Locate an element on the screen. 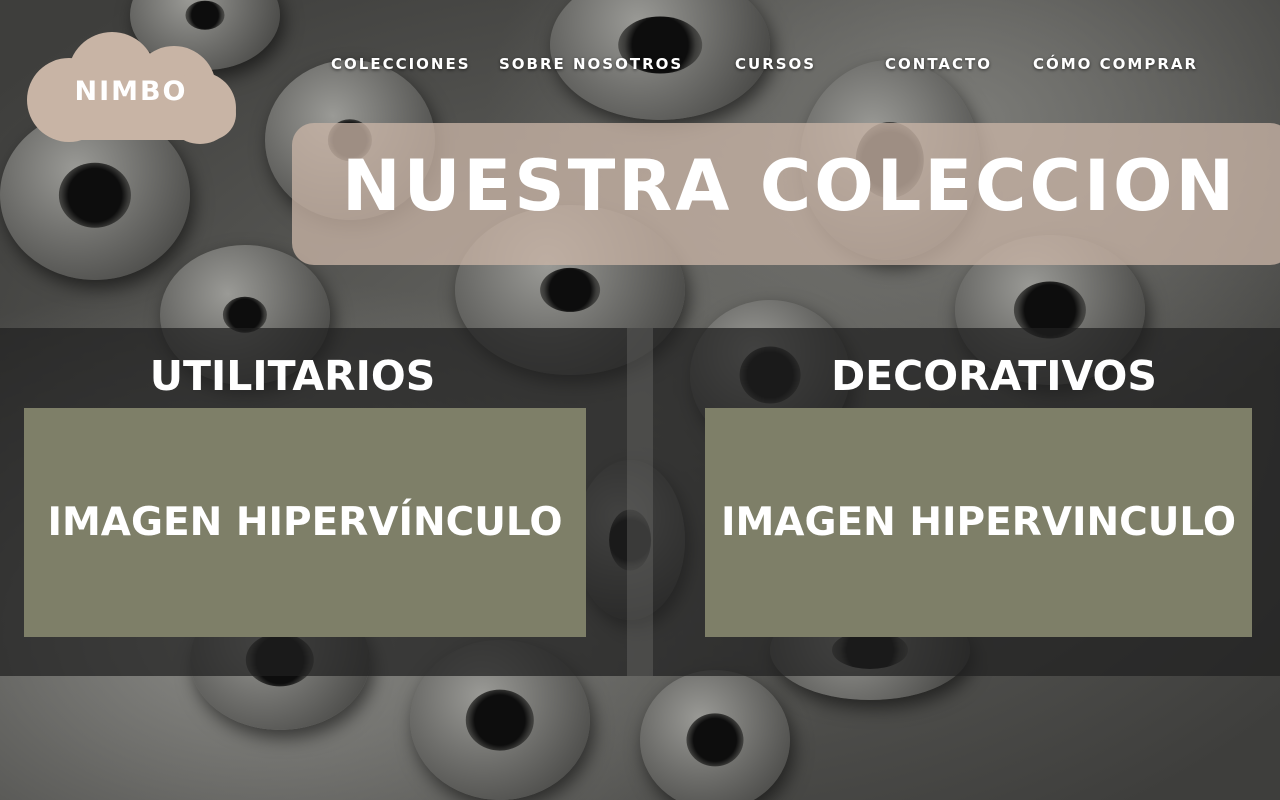 Image resolution: width=1280 pixels, height=800 pixels. section-title-utilitarios: UTILITARIOS is located at coordinates (292, 376).